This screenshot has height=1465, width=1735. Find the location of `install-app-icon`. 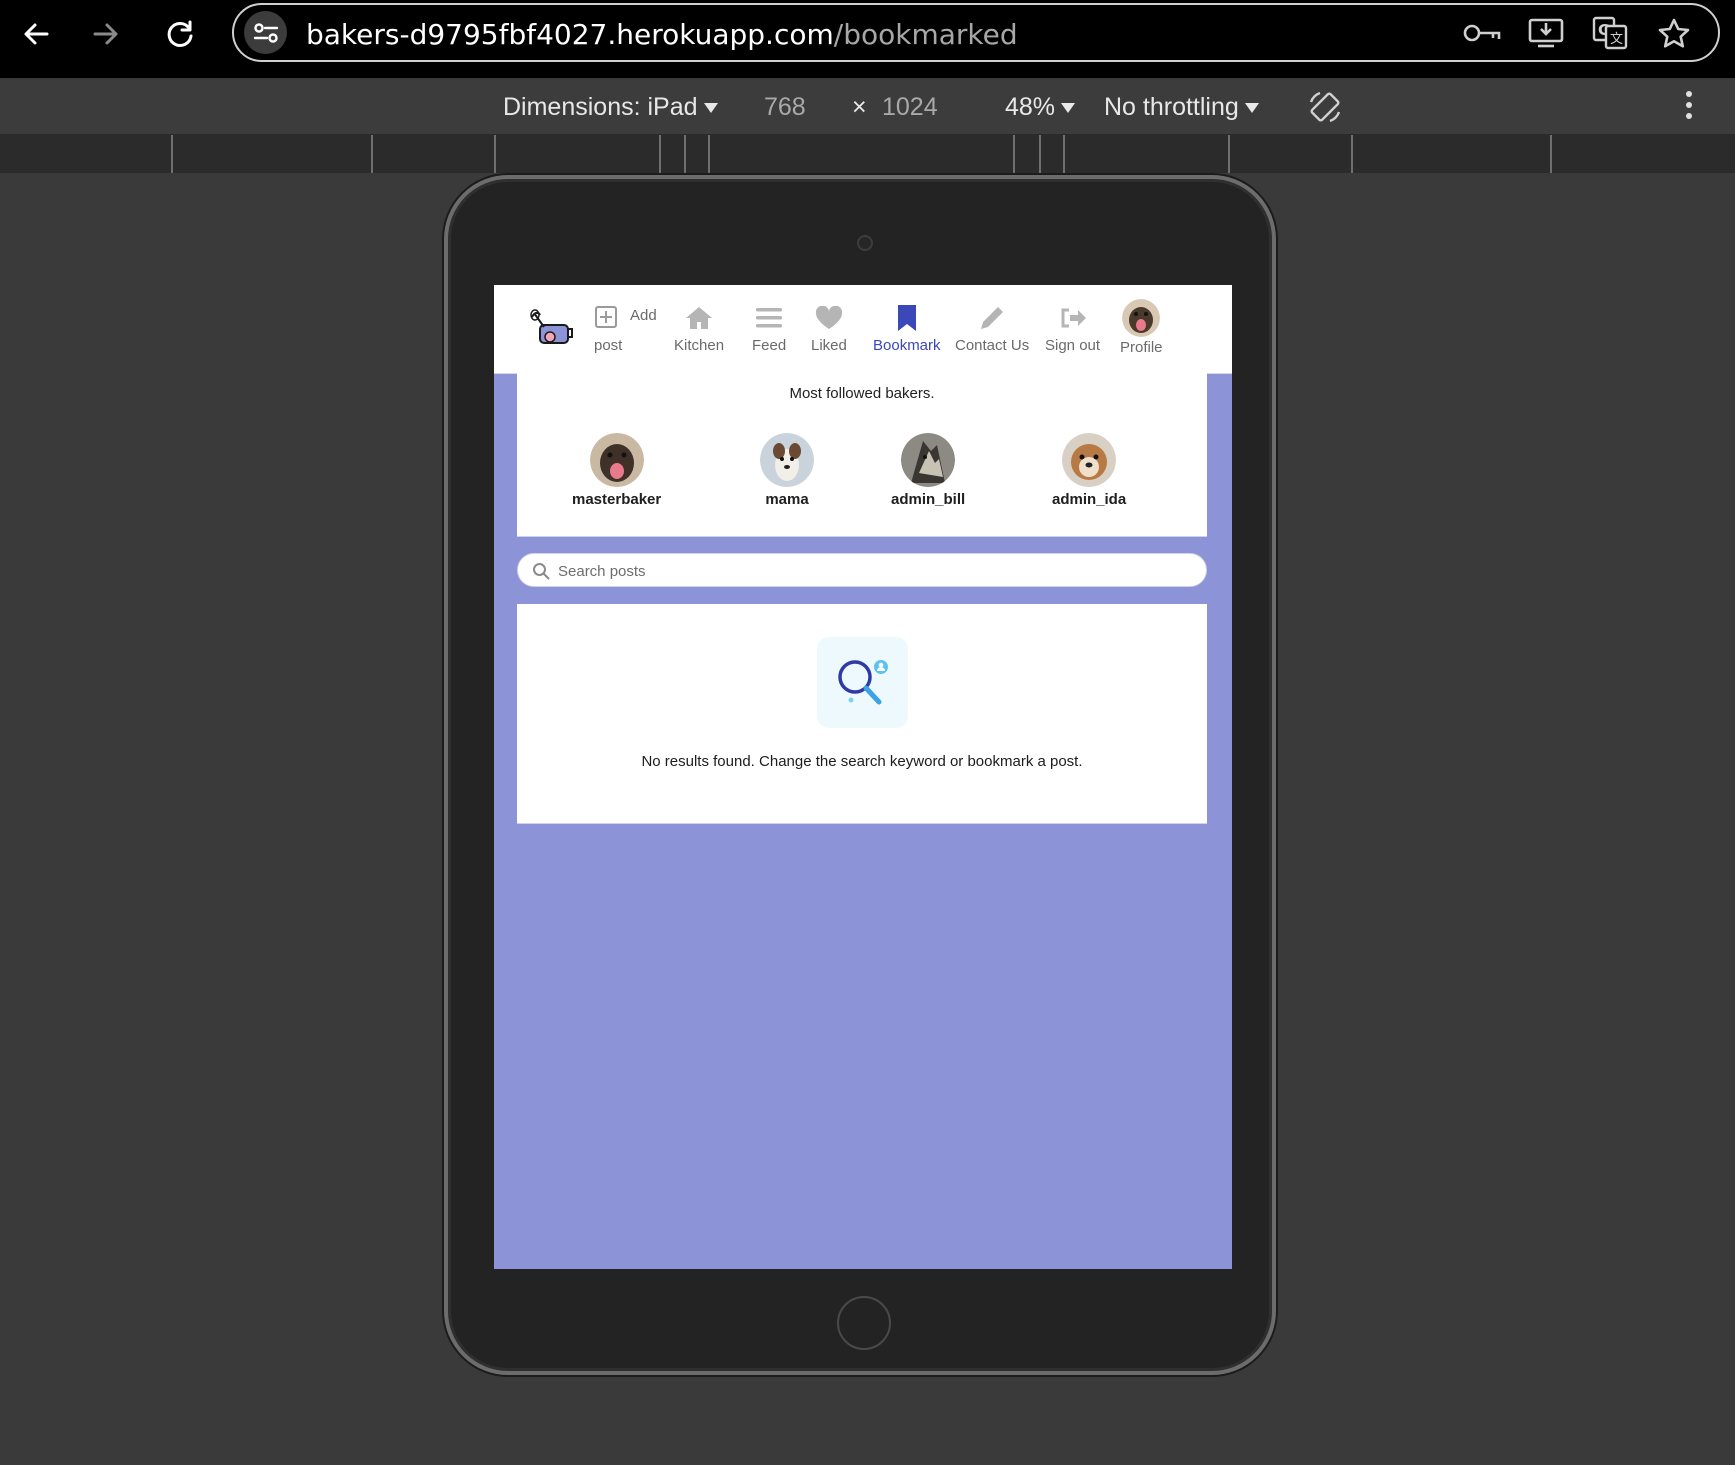

install-app-icon is located at coordinates (1546, 33).